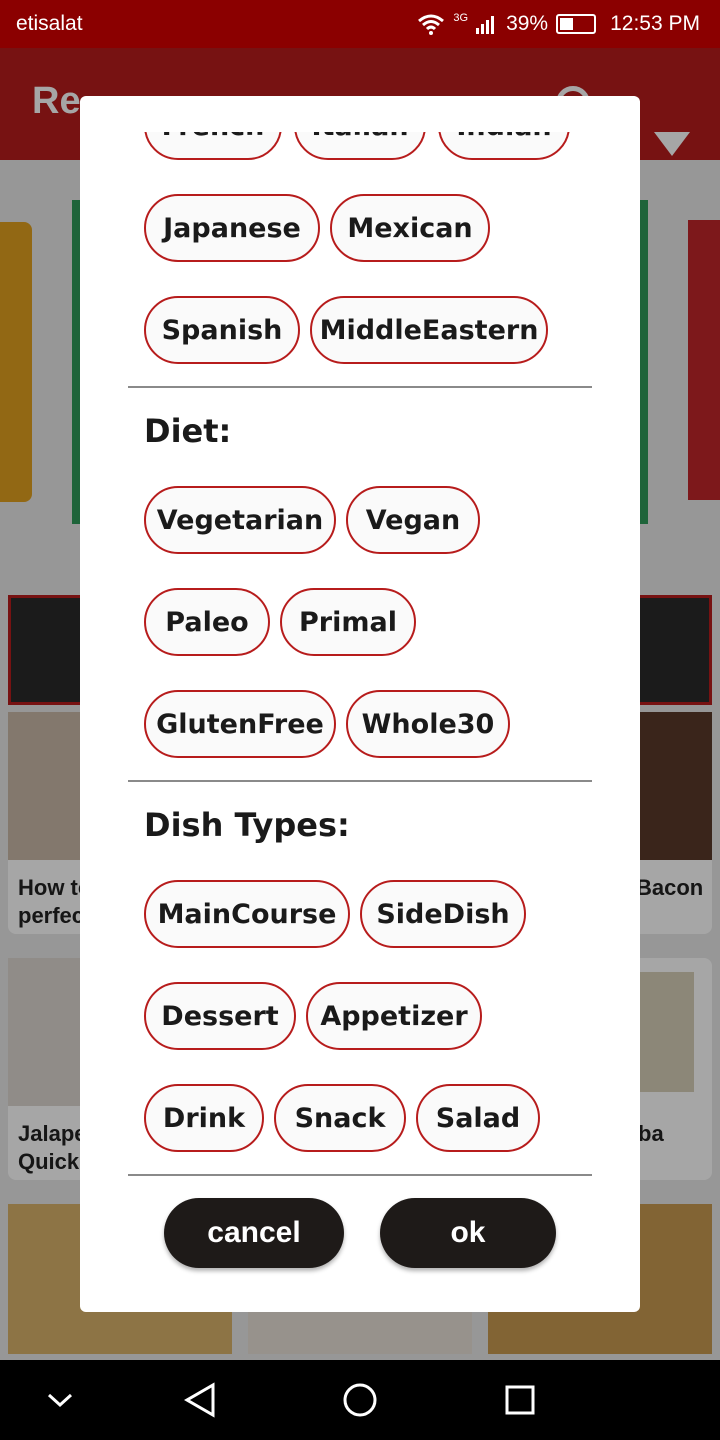  What do you see at coordinates (240, 520) in the screenshot?
I see `chip-vegetarian: Vegetarian` at bounding box center [240, 520].